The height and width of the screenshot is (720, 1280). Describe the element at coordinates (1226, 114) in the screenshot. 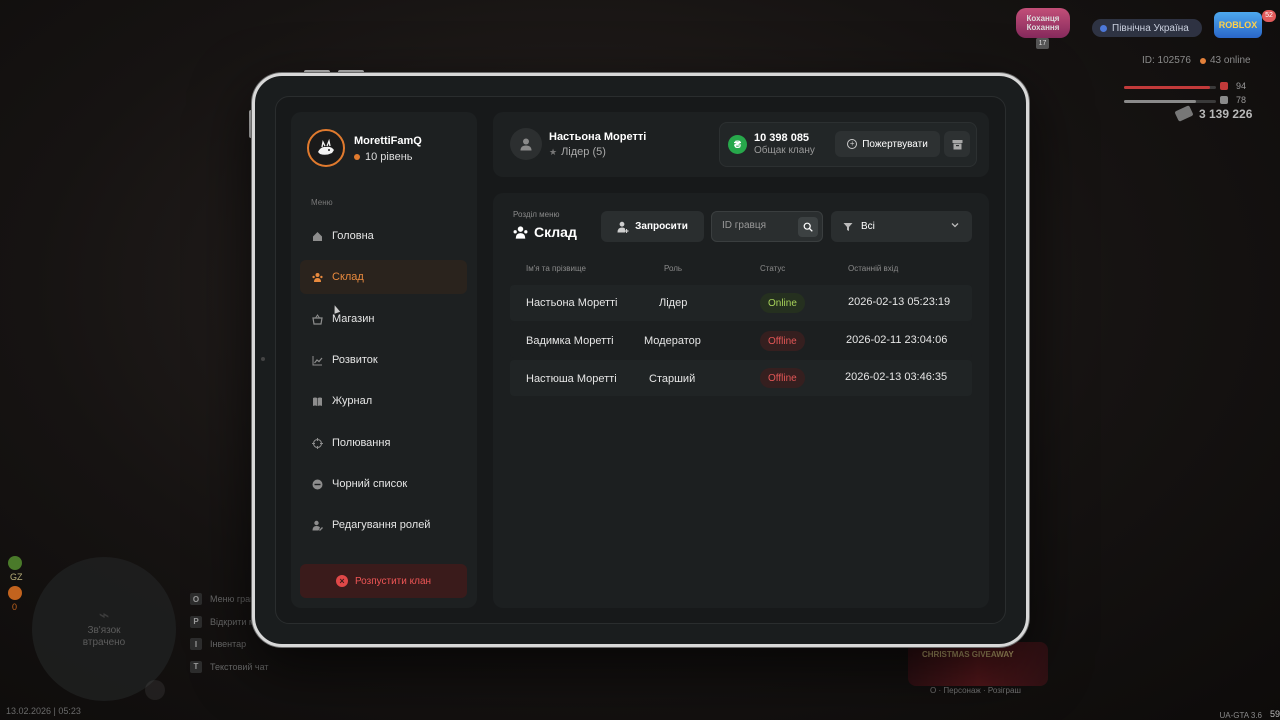

I see `money-value: 3 139 226` at that location.